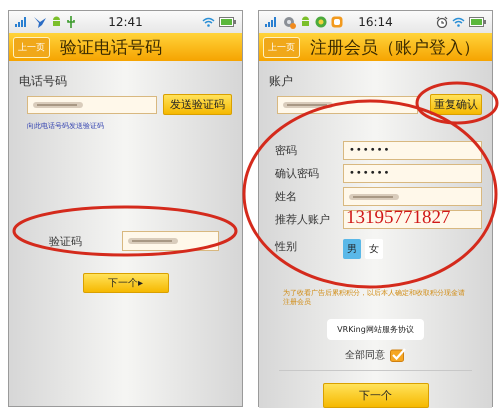 Image resolution: width=500 pixels, height=411 pixels. What do you see at coordinates (297, 173) in the screenshot?
I see `field-label: 确认密码` at bounding box center [297, 173].